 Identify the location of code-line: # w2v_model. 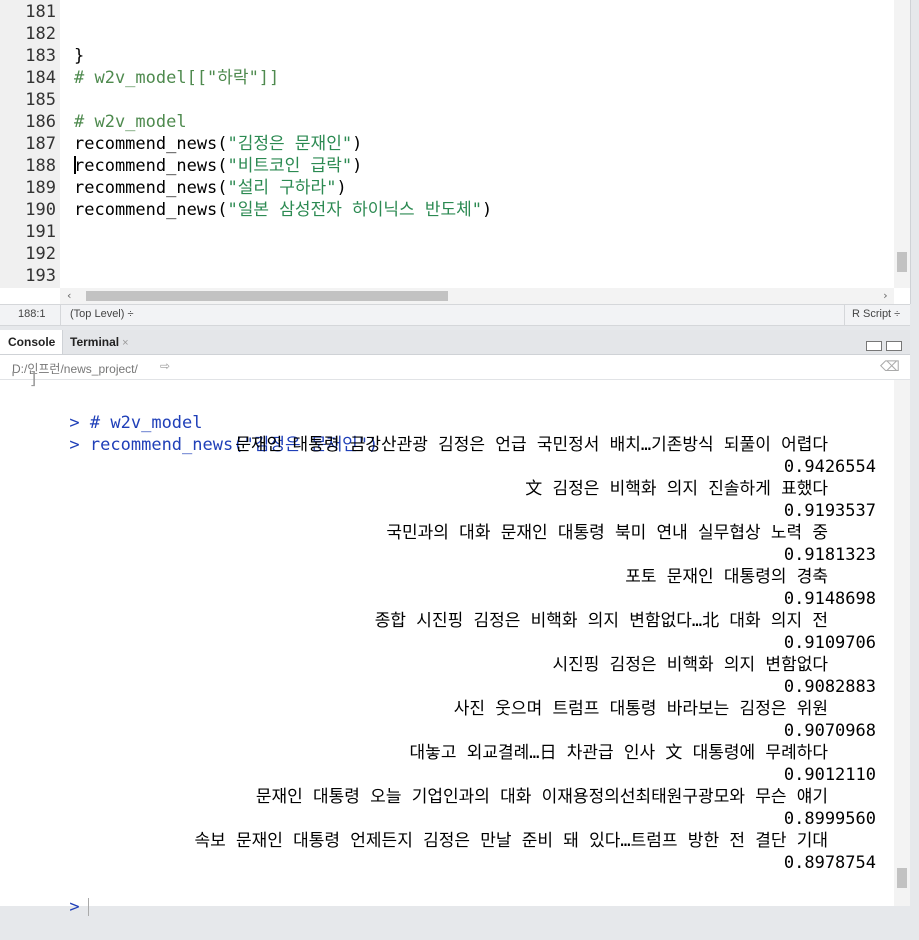
(130, 122).